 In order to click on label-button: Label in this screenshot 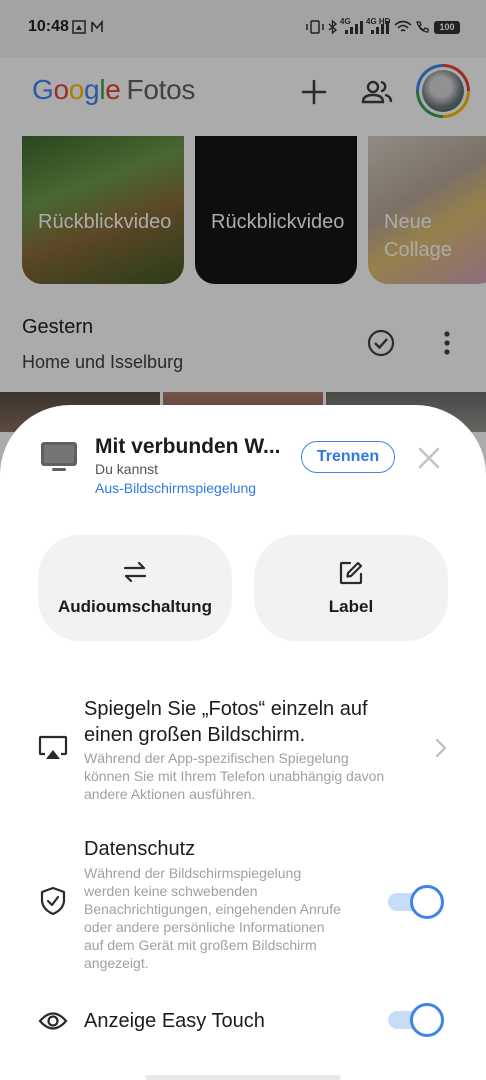, I will do `click(351, 588)`.